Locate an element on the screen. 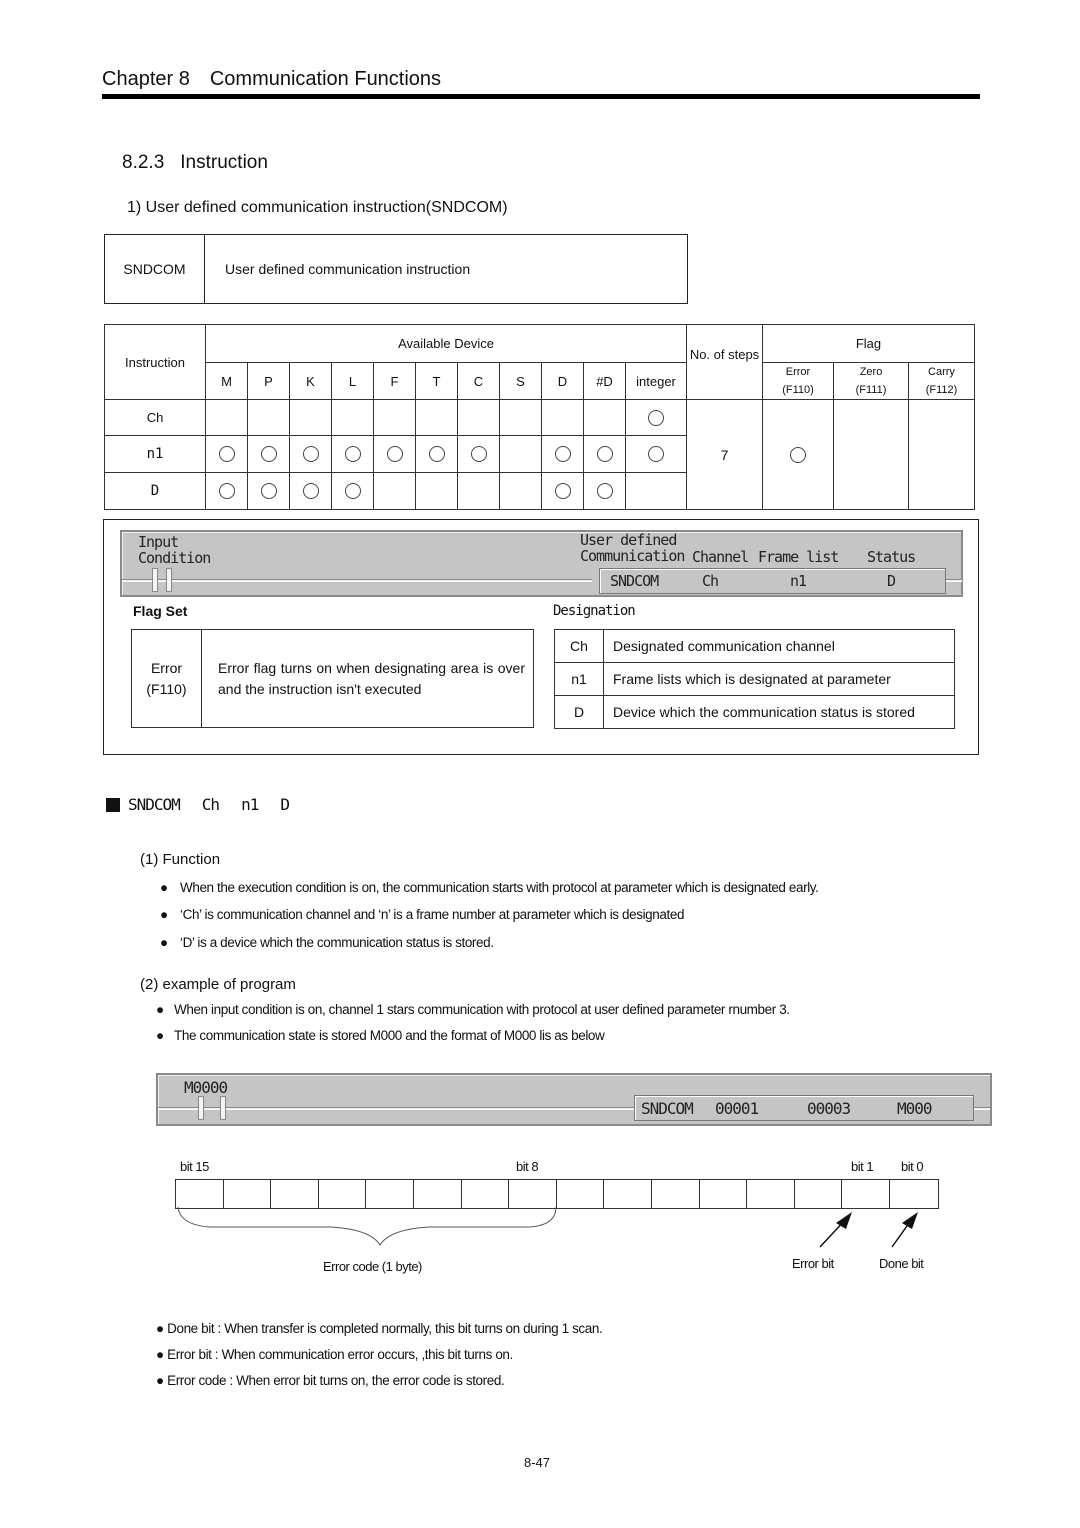 The width and height of the screenshot is (1080, 1528). section-heading: 8.2.3 Instruction is located at coordinates (195, 163).